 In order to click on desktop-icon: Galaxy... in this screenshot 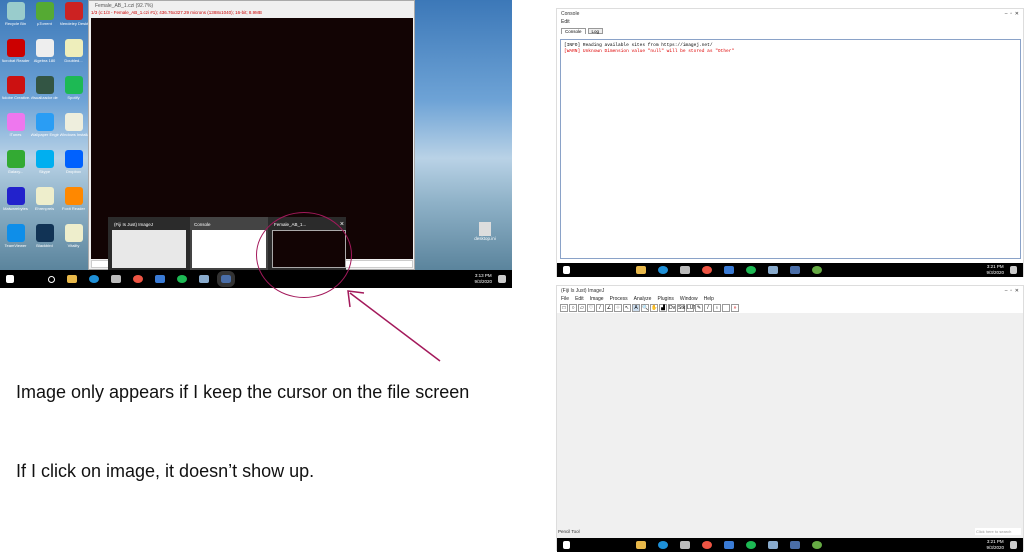, I will do `click(15, 168)`.